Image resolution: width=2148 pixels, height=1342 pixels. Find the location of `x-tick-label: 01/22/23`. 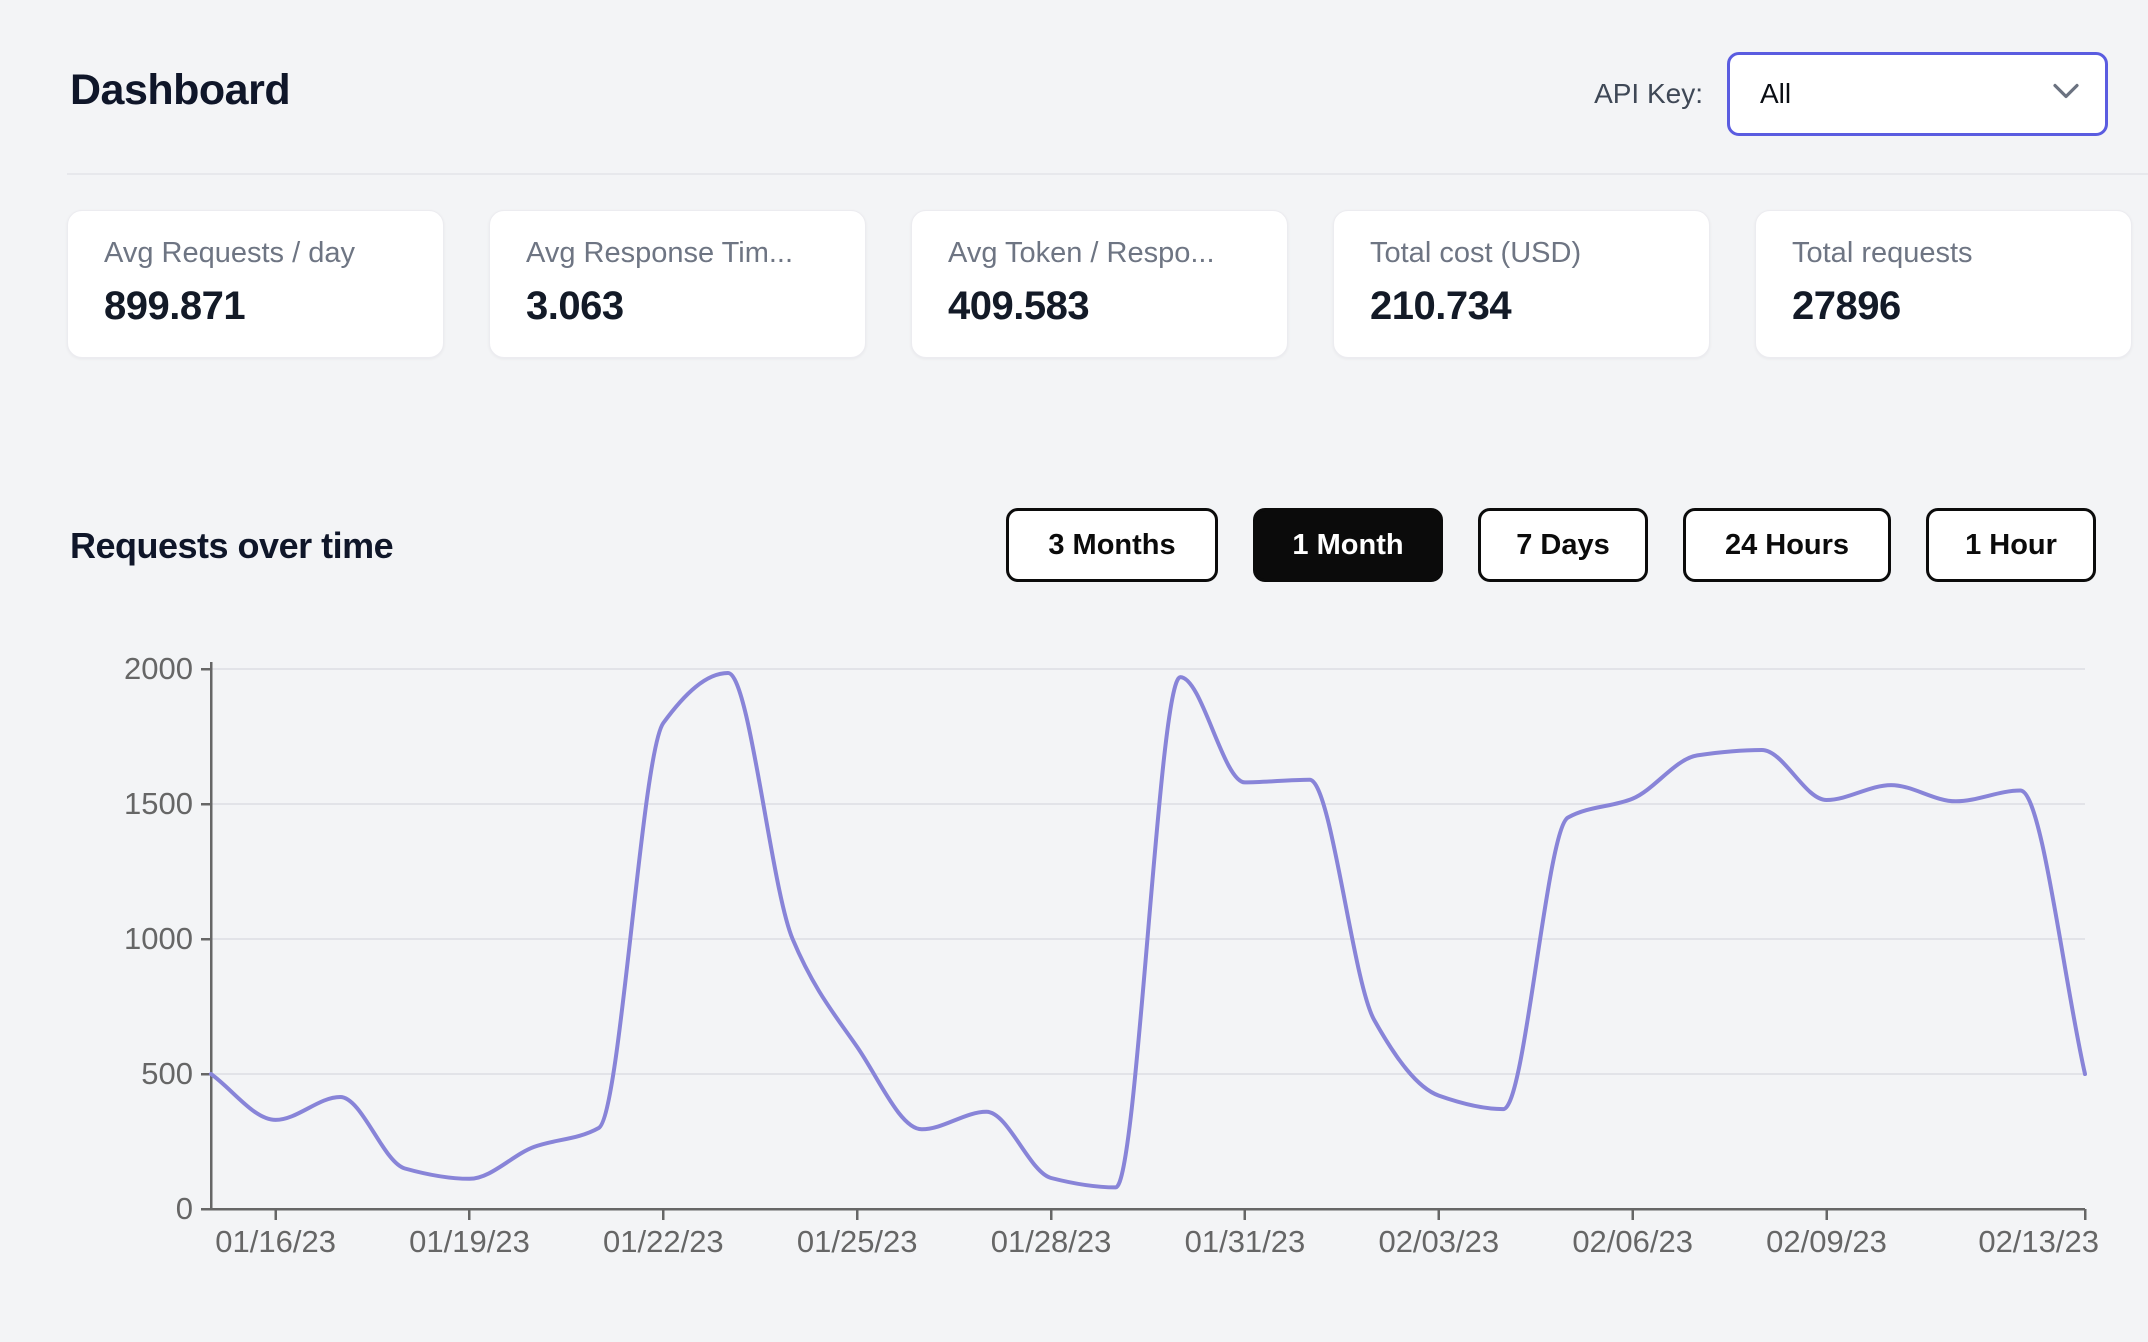

x-tick-label: 01/22/23 is located at coordinates (663, 1241).